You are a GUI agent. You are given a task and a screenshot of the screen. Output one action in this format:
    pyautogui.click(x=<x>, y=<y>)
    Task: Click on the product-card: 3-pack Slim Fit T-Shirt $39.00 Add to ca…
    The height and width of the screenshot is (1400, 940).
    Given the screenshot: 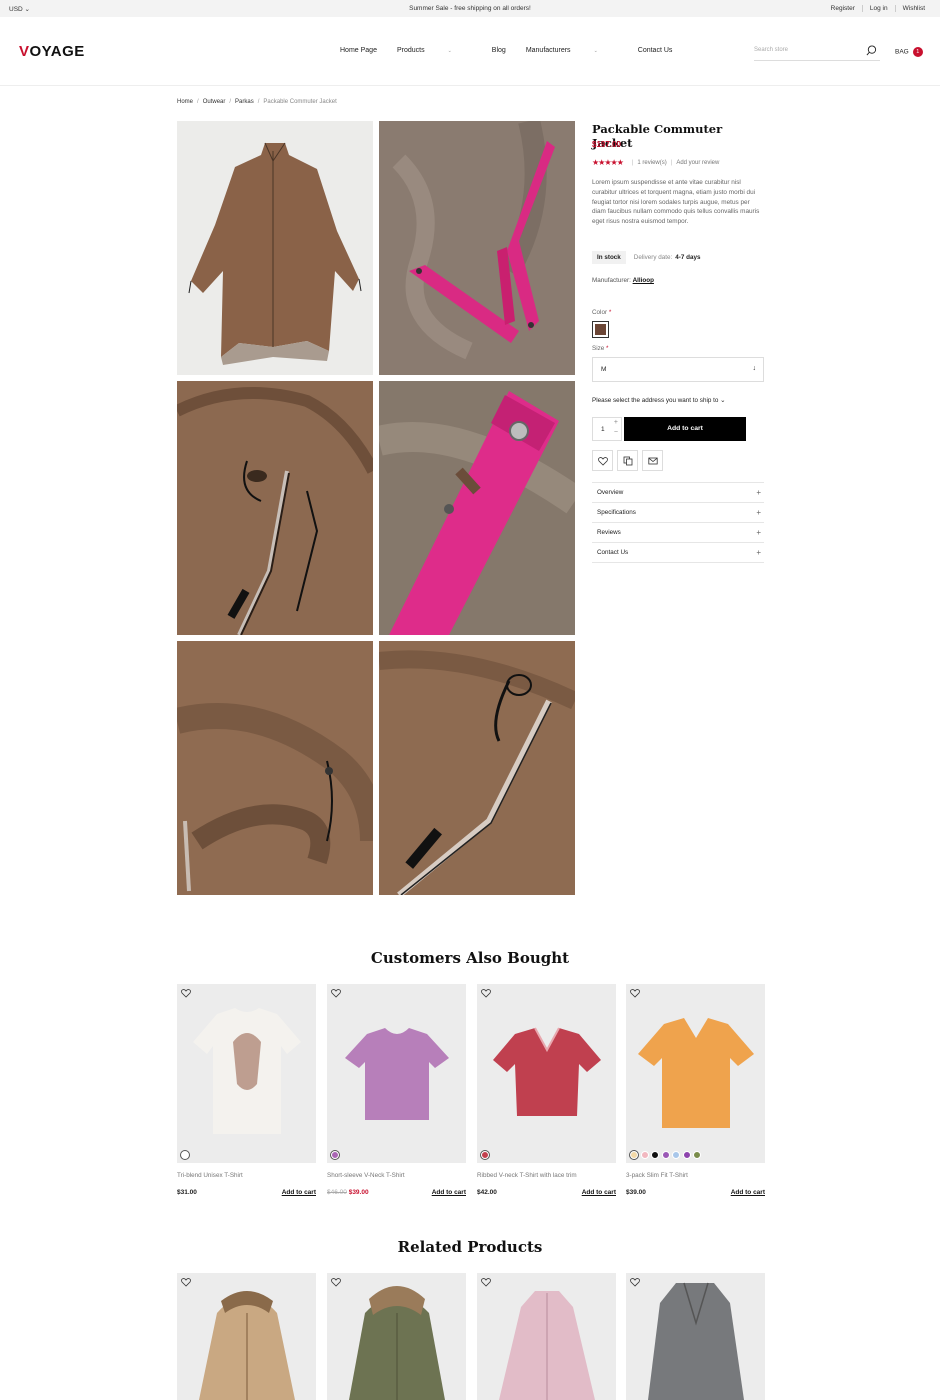 What is the action you would take?
    pyautogui.click(x=695, y=1090)
    